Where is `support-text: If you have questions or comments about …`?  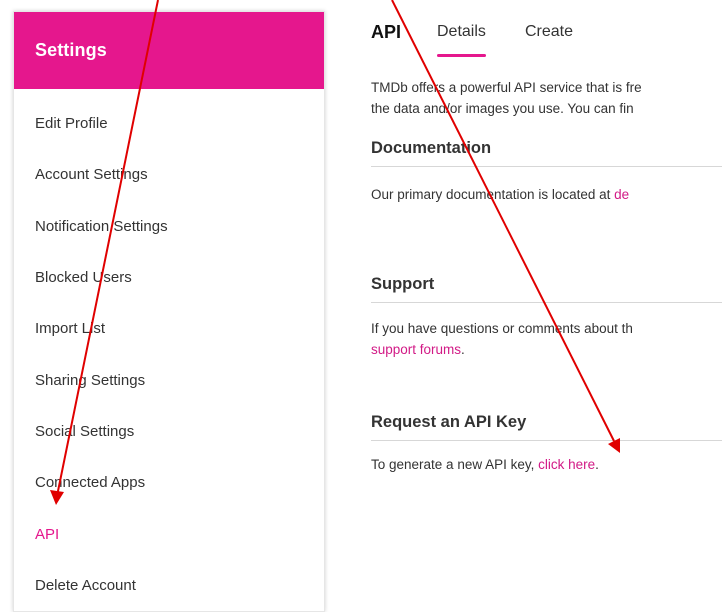 support-text: If you have questions or comments about … is located at coordinates (502, 328).